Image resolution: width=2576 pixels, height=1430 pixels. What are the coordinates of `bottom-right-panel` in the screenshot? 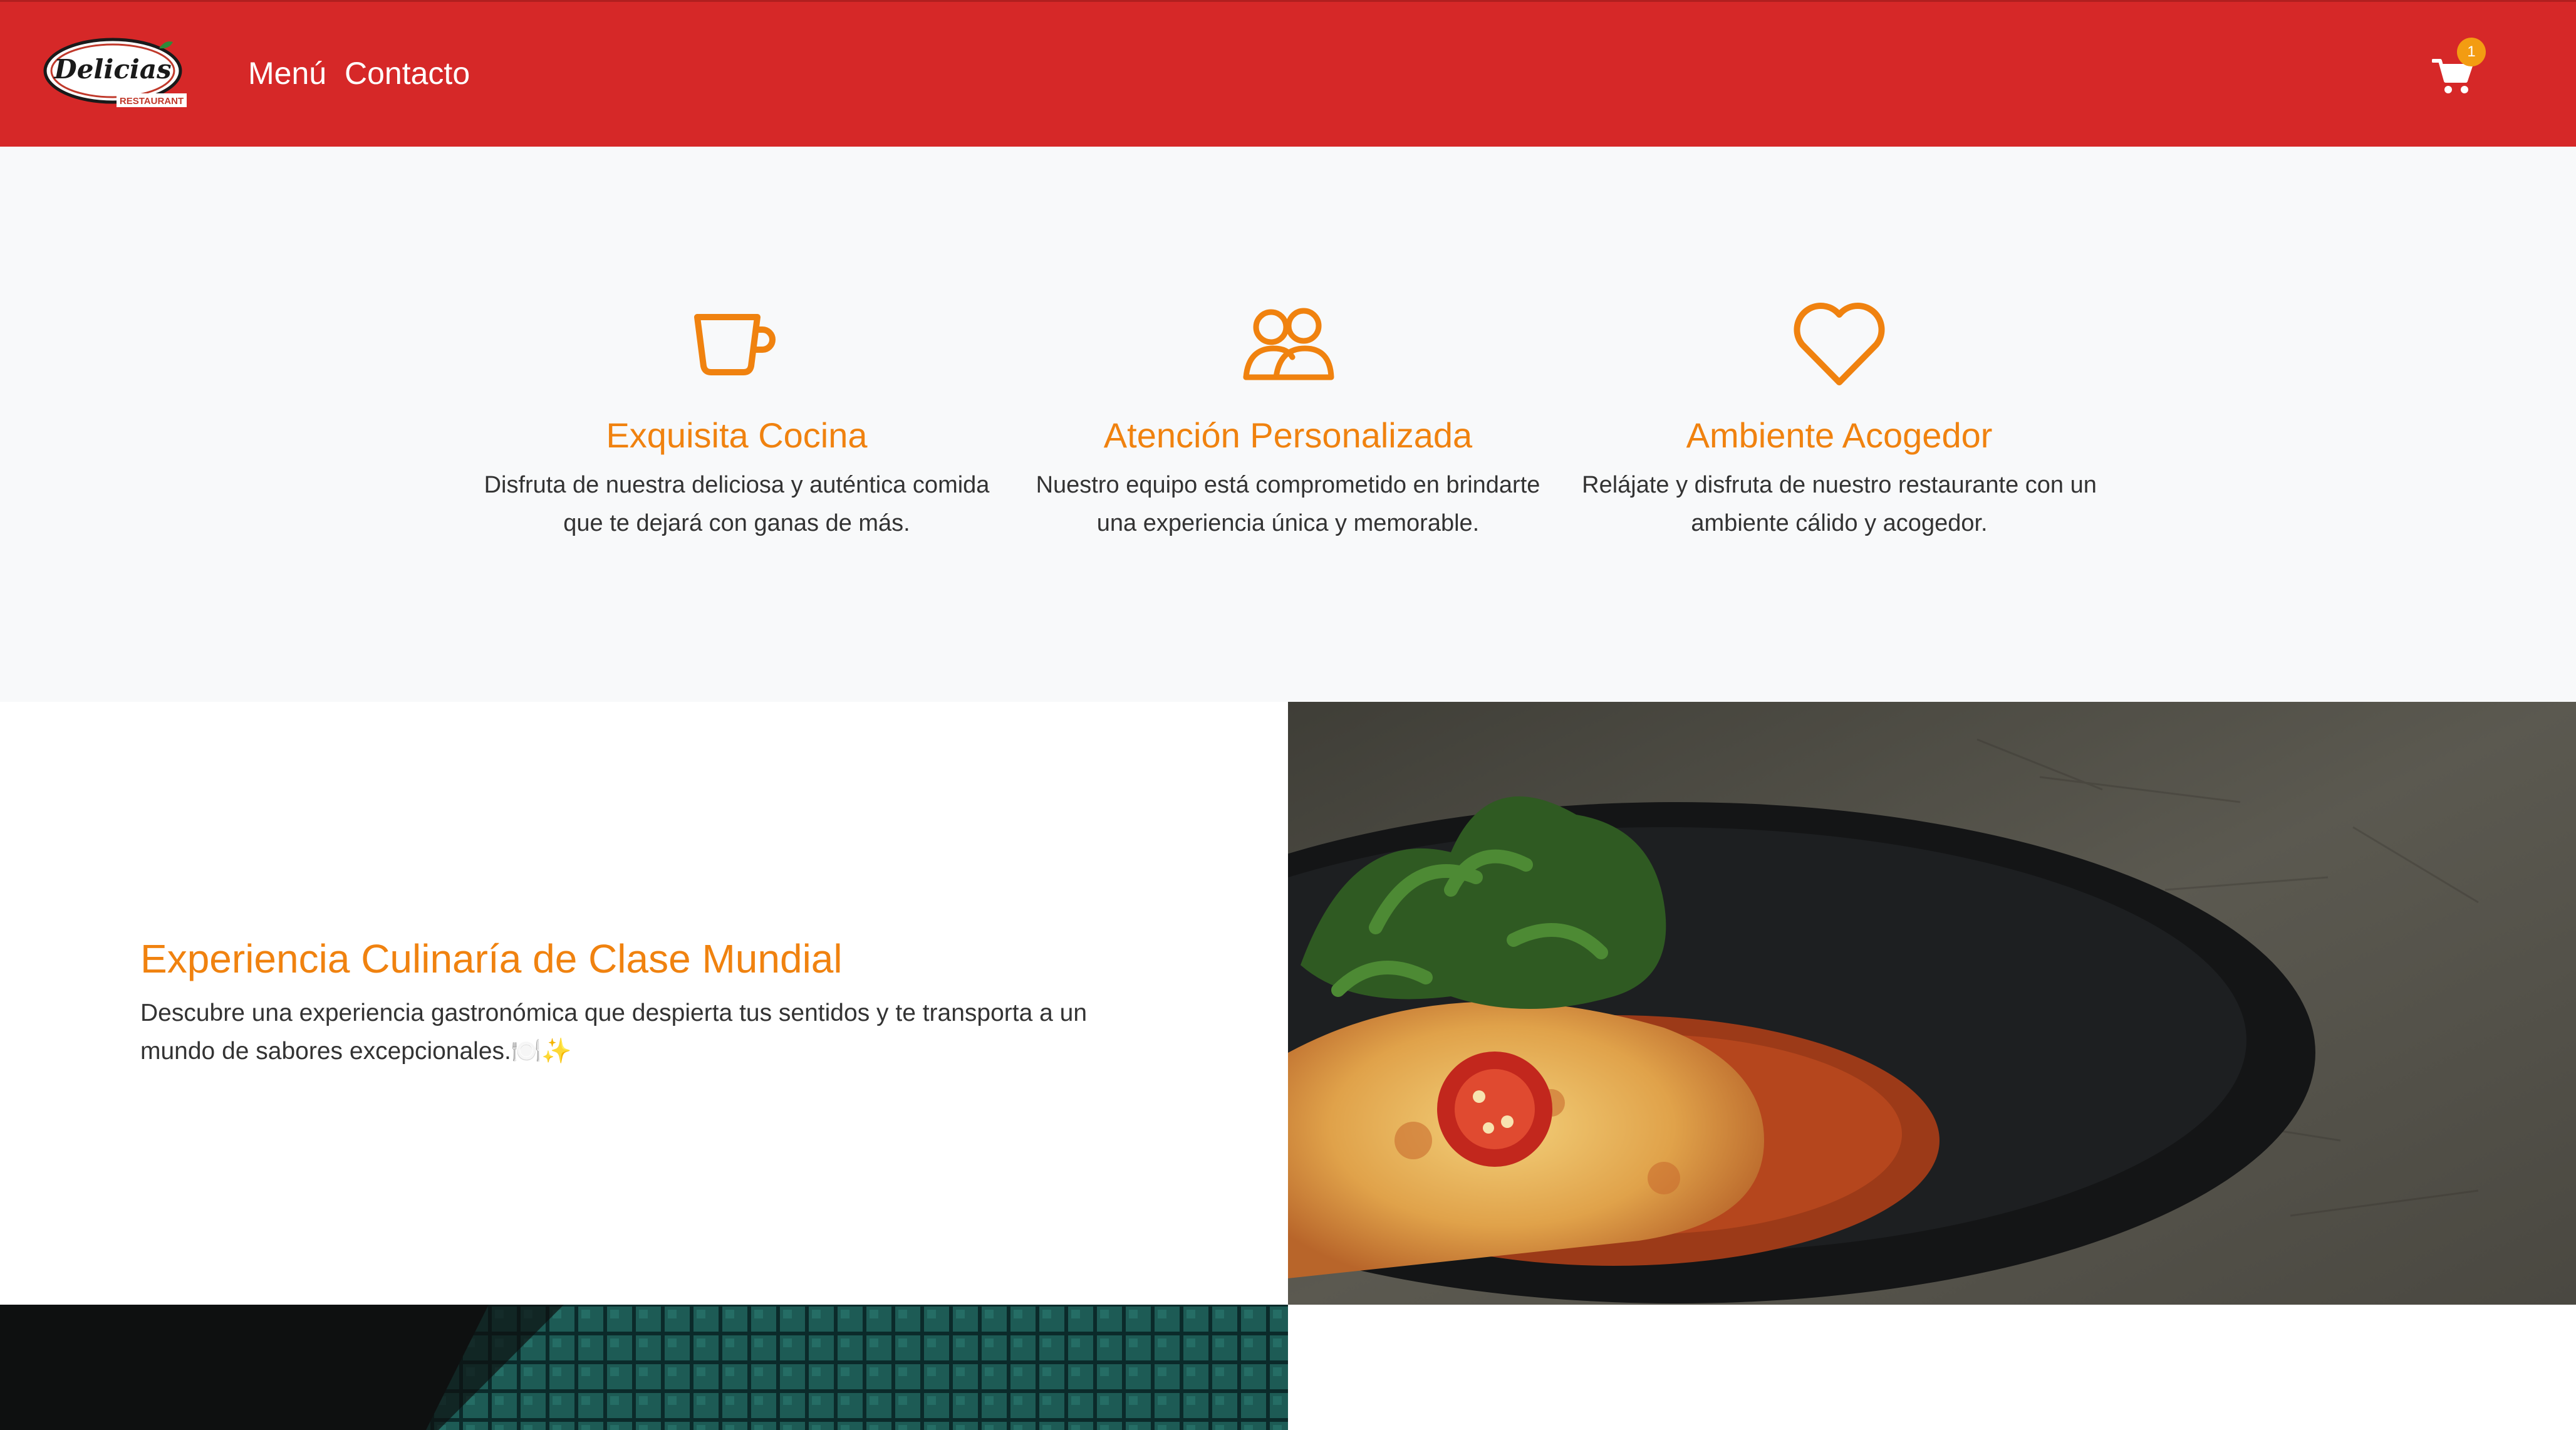 It's located at (1932, 1367).